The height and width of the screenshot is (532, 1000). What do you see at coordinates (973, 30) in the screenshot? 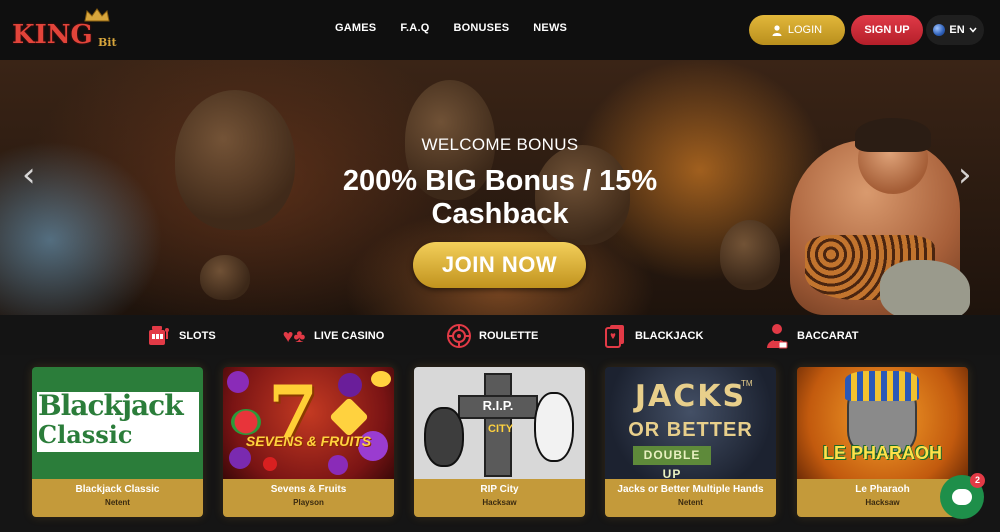
I see `chevron-down-icon` at bounding box center [973, 30].